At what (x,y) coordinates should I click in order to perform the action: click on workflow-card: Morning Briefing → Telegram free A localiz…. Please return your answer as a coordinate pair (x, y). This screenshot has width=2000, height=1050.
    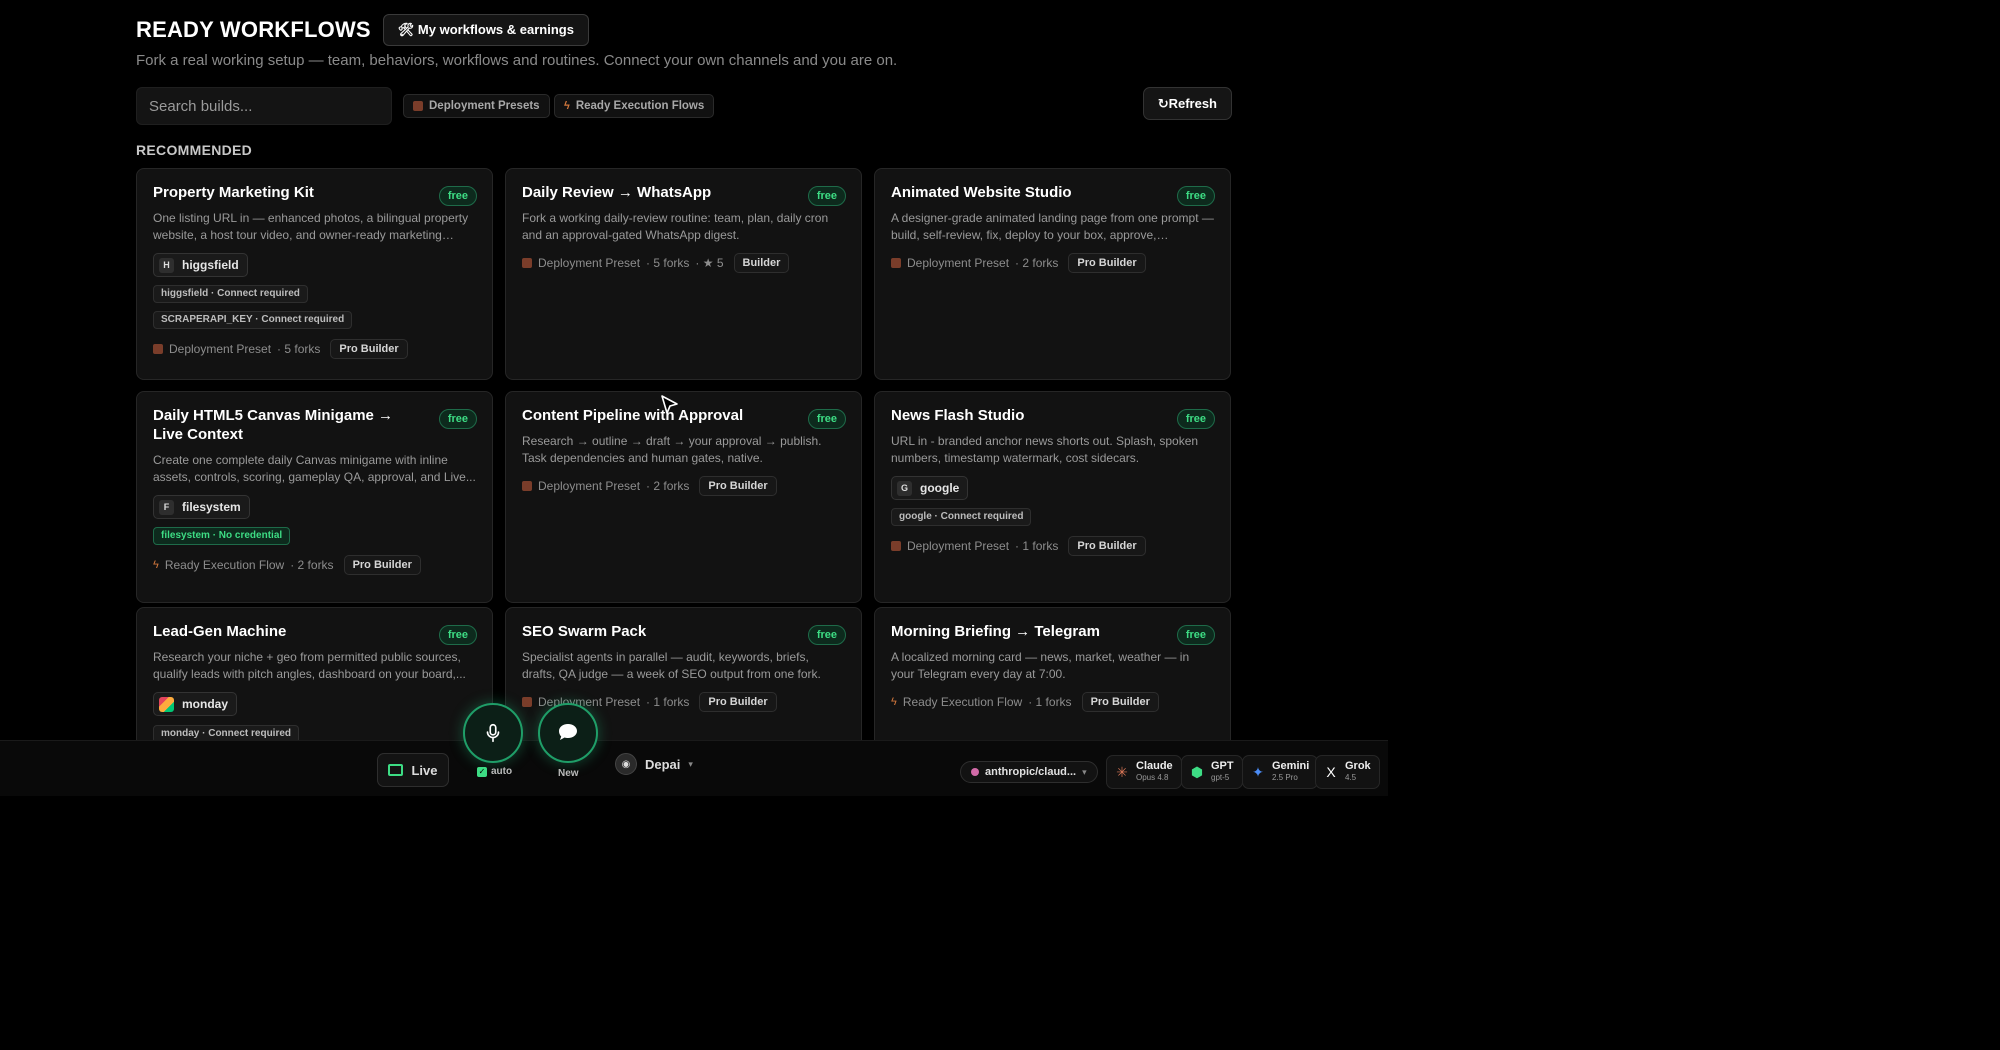
    Looking at the image, I should click on (1052, 673).